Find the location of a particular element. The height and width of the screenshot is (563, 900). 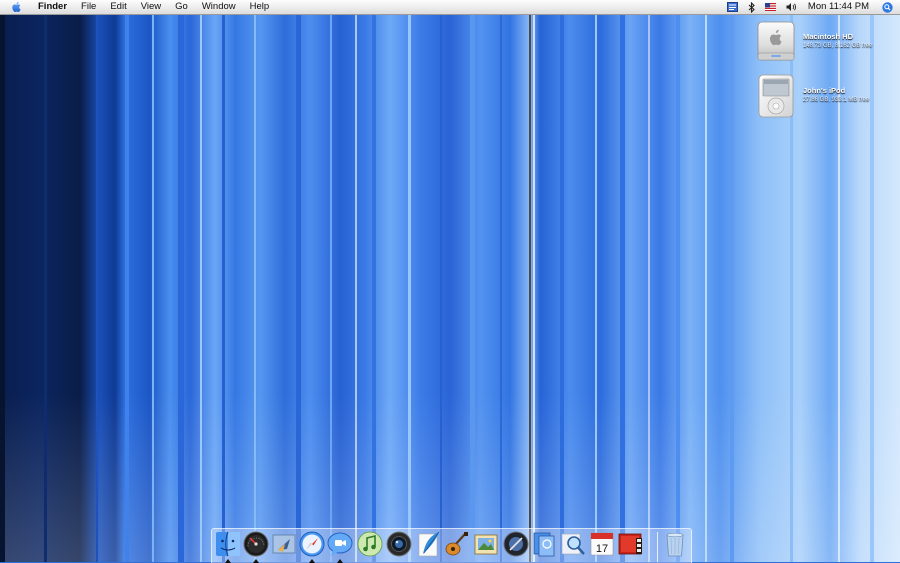

desktop-icon-label: John's iPod is located at coordinates (824, 90).